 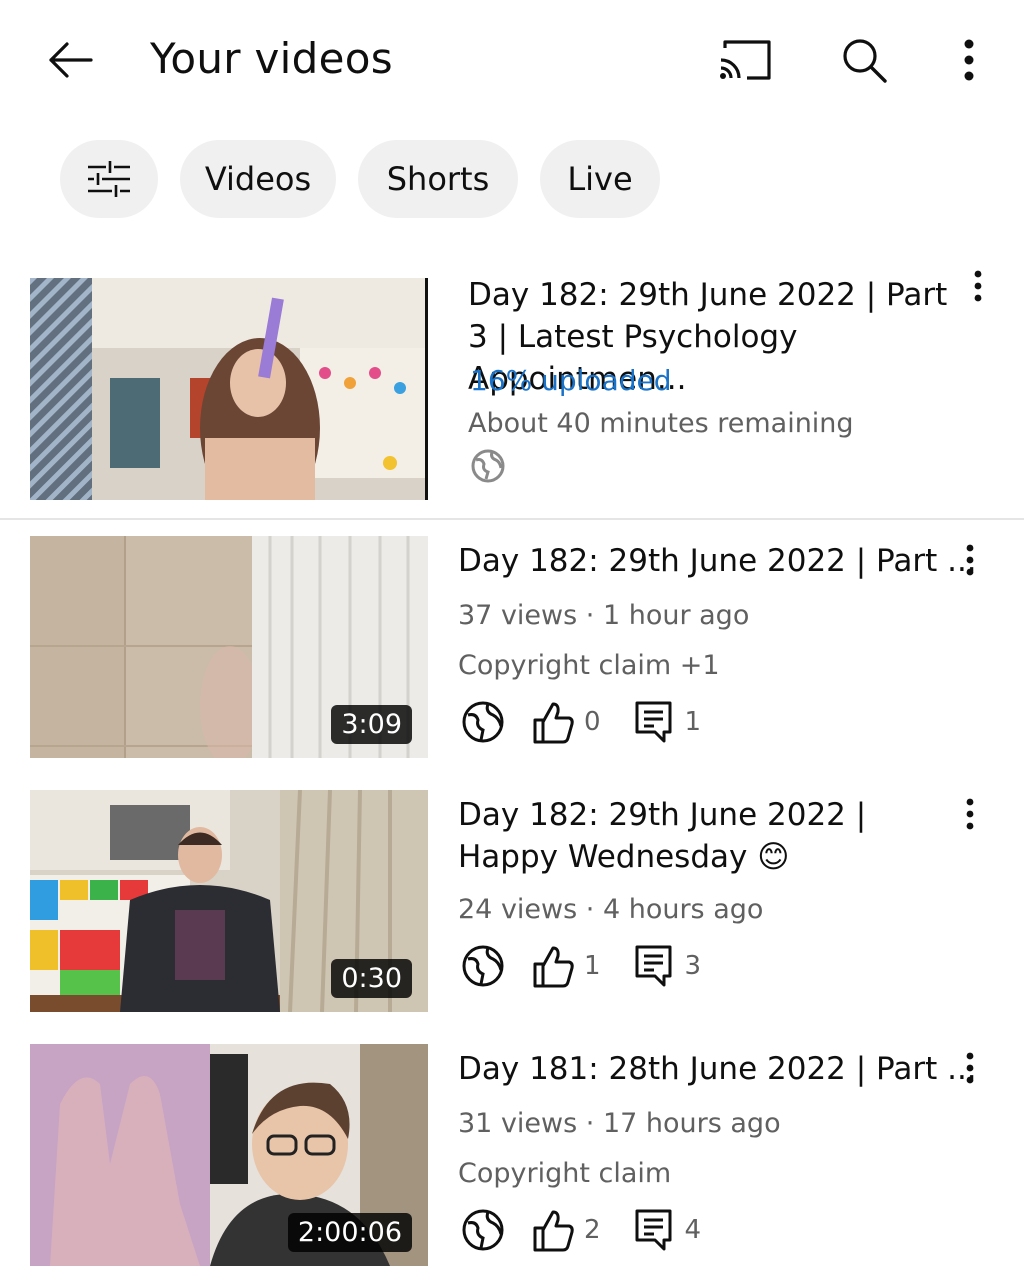 I want to click on chip-live: Live, so click(x=600, y=179).